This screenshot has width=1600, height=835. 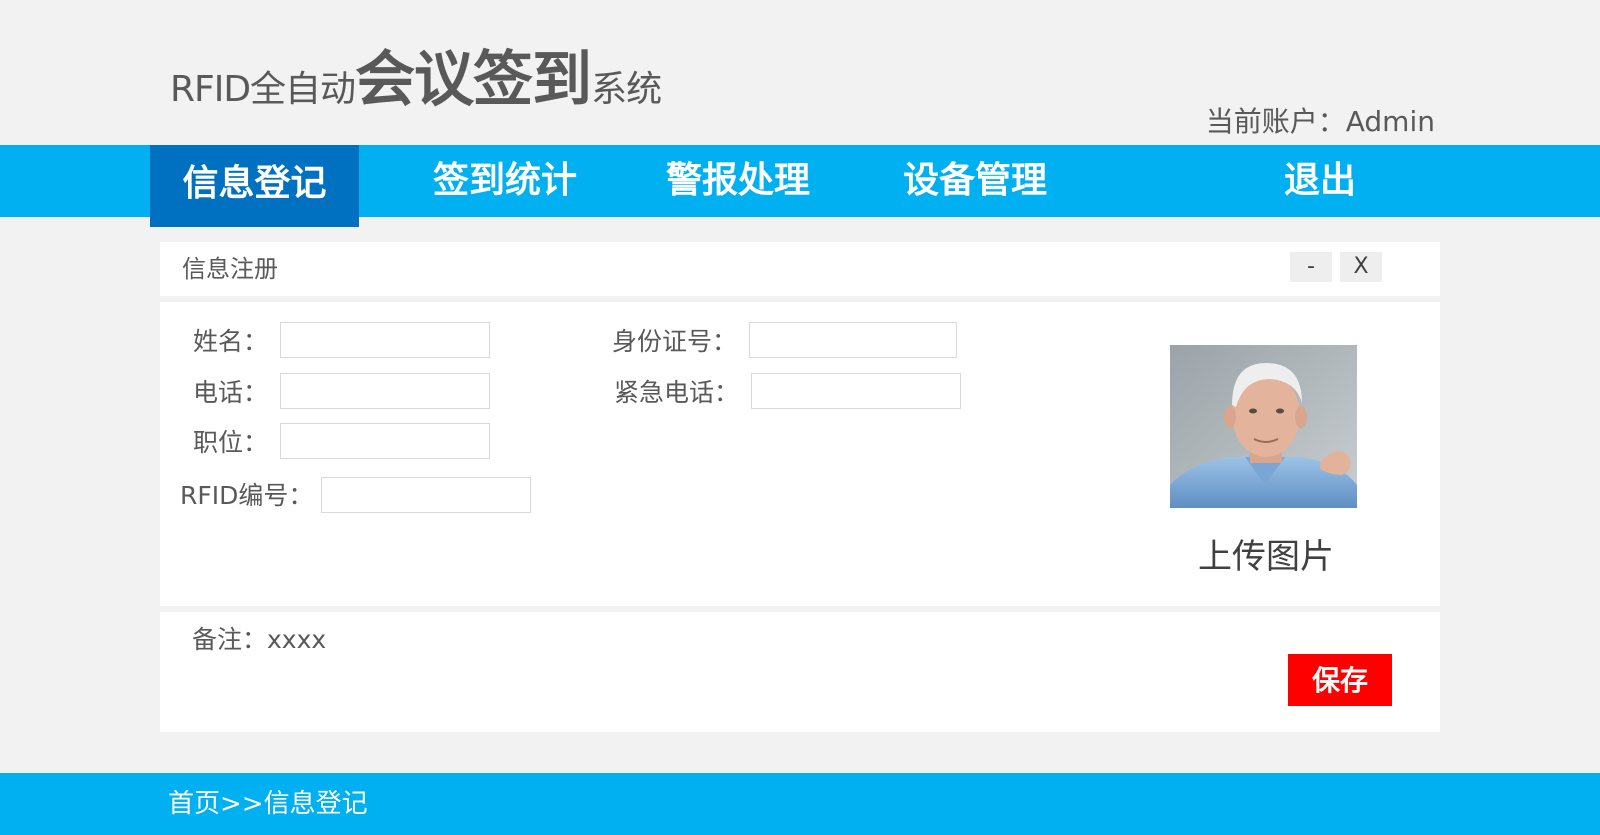 What do you see at coordinates (800, 672) in the screenshot?
I see `panel-footer: 备注：xxxx 保存` at bounding box center [800, 672].